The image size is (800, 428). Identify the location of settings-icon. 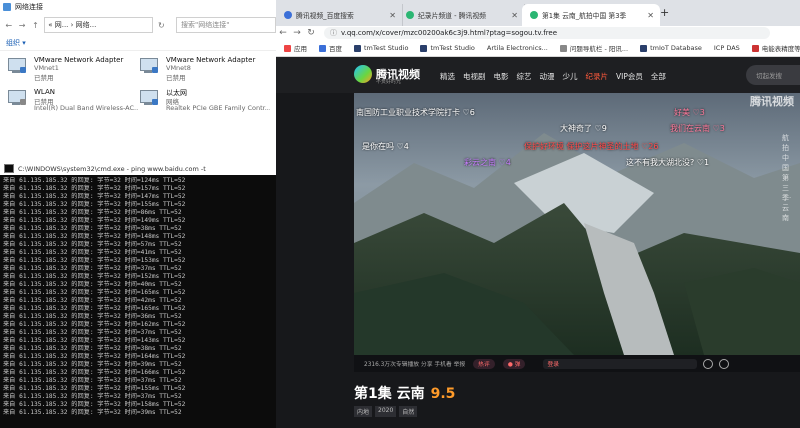
(724, 363).